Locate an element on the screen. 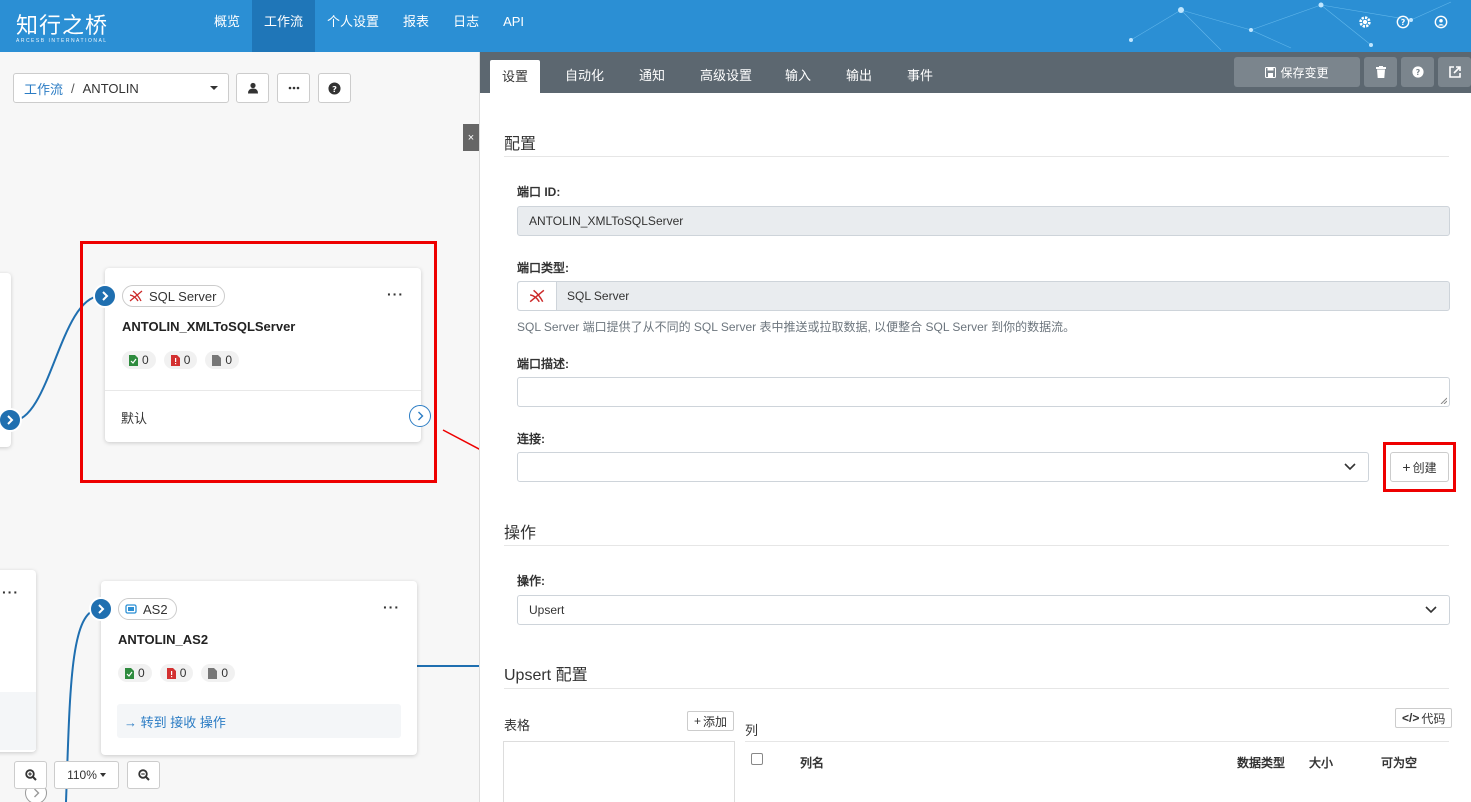 The width and height of the screenshot is (1471, 802). data-type-header: 数据类型 is located at coordinates (1261, 762).